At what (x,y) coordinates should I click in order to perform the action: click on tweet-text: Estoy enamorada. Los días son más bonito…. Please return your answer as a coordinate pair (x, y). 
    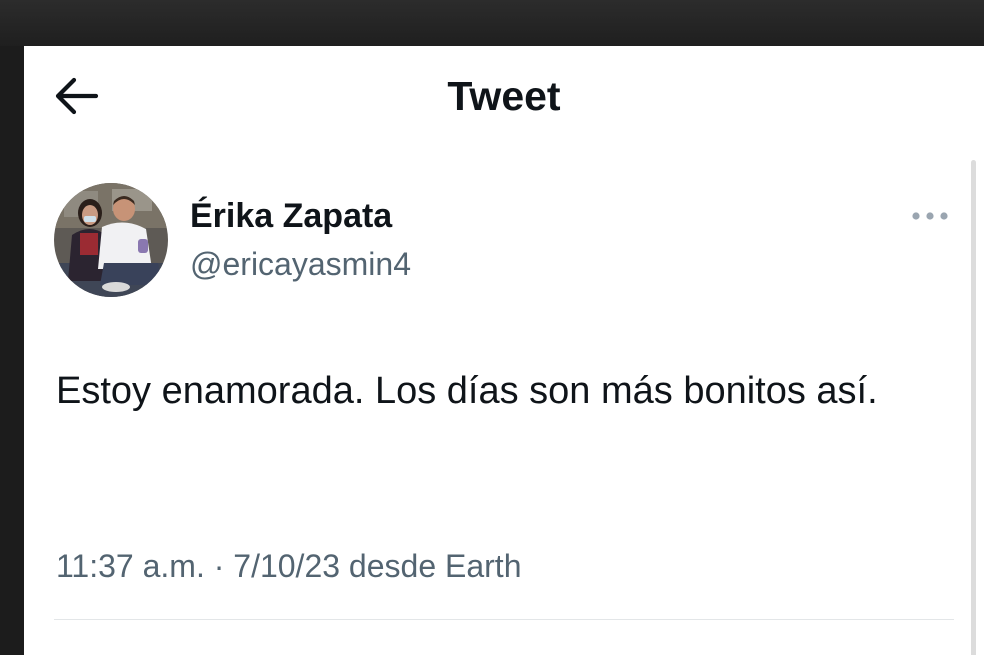
    Looking at the image, I should click on (467, 391).